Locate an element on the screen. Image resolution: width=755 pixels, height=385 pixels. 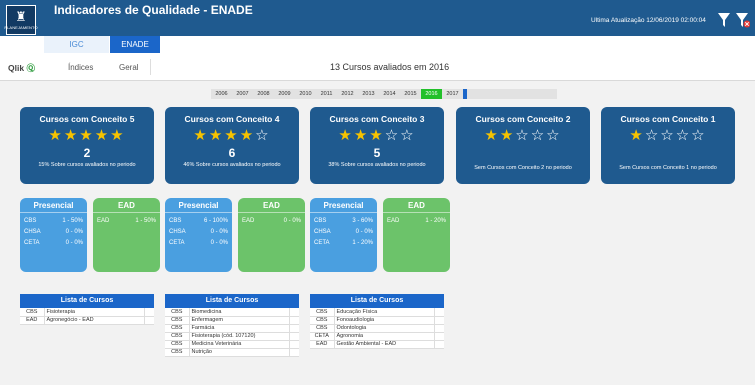
year-2015: 2015 is located at coordinates (410, 94).